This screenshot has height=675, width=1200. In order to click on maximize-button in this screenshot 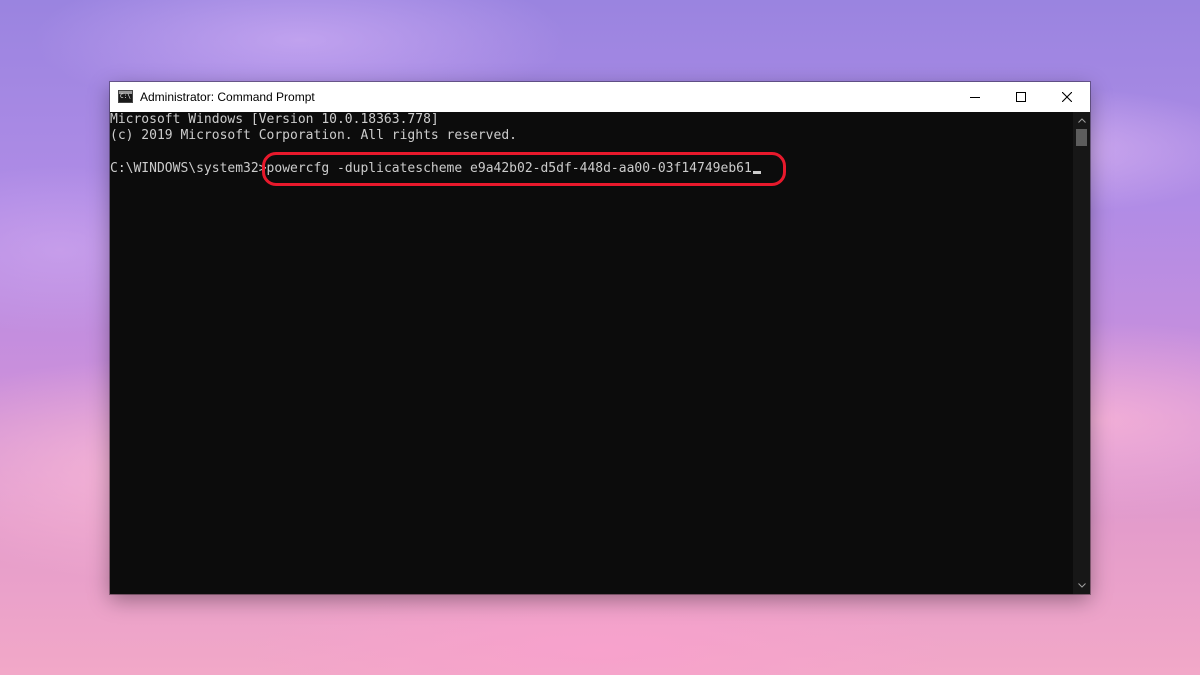, I will do `click(1021, 97)`.